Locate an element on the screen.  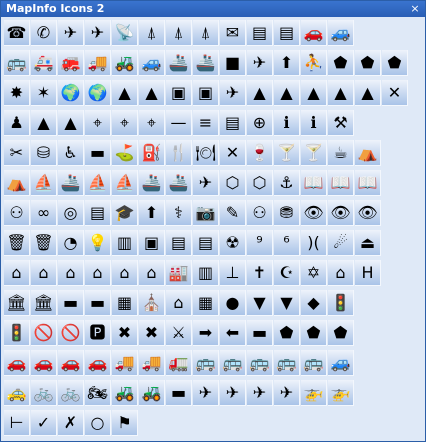
palette-icon: ▥ is located at coordinates (125, 243).